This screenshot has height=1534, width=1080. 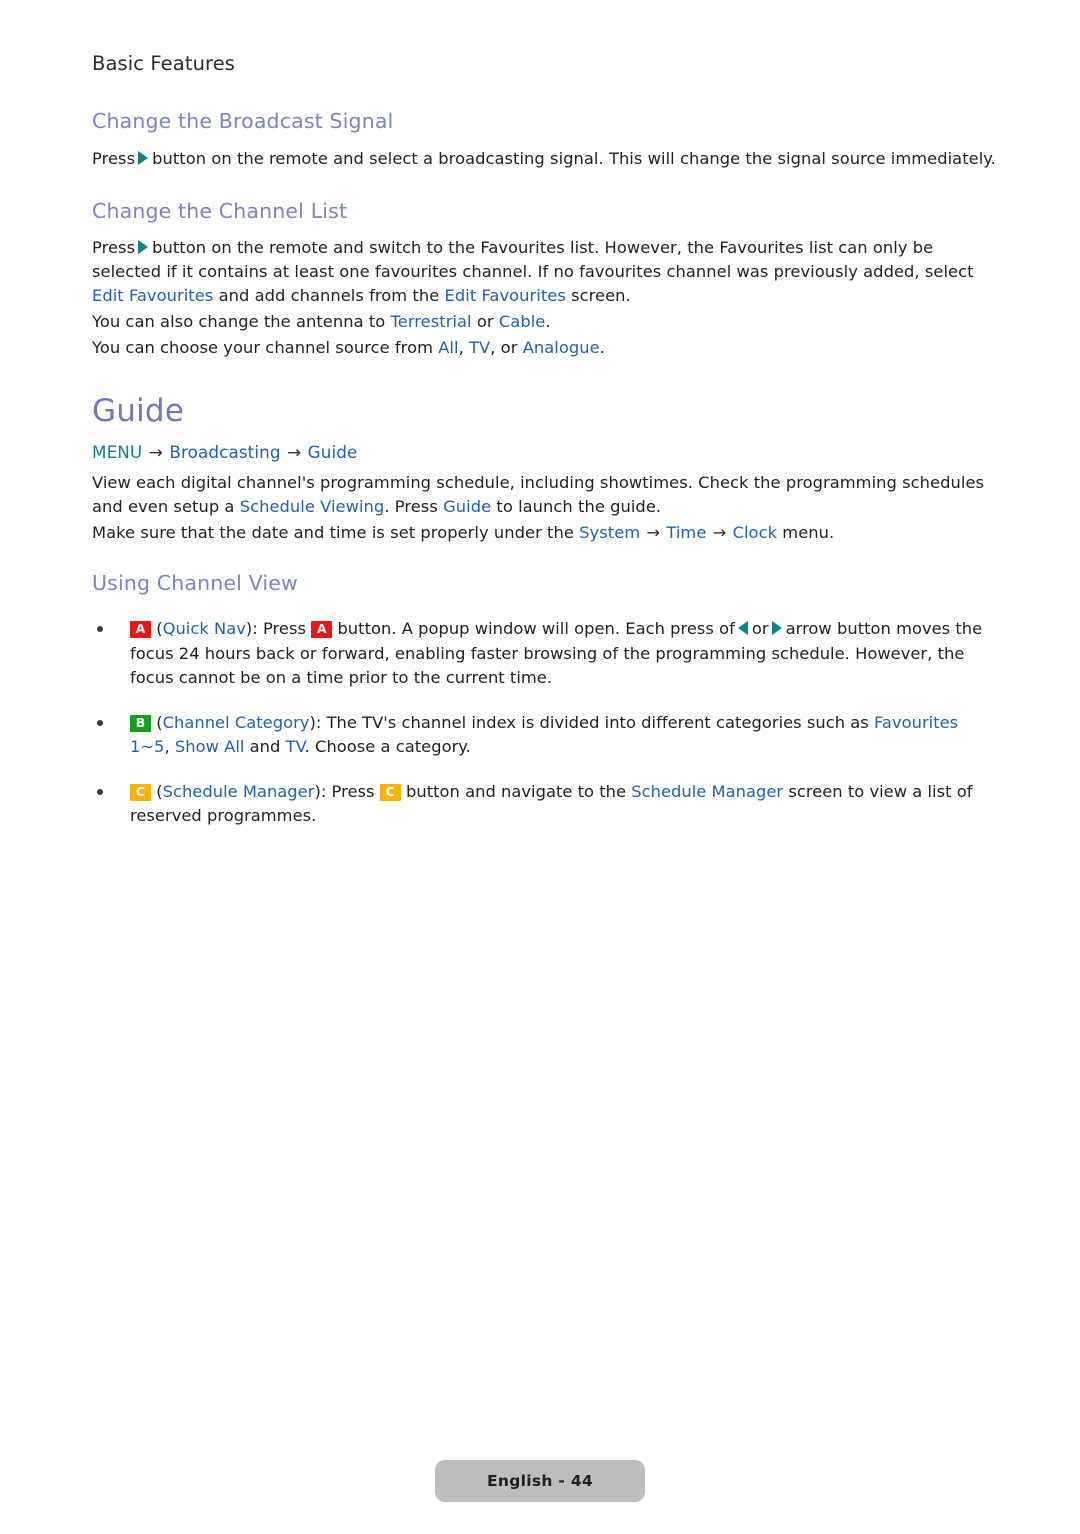 What do you see at coordinates (485, 322) in the screenshot?
I see `text-antenna-part-2: or` at bounding box center [485, 322].